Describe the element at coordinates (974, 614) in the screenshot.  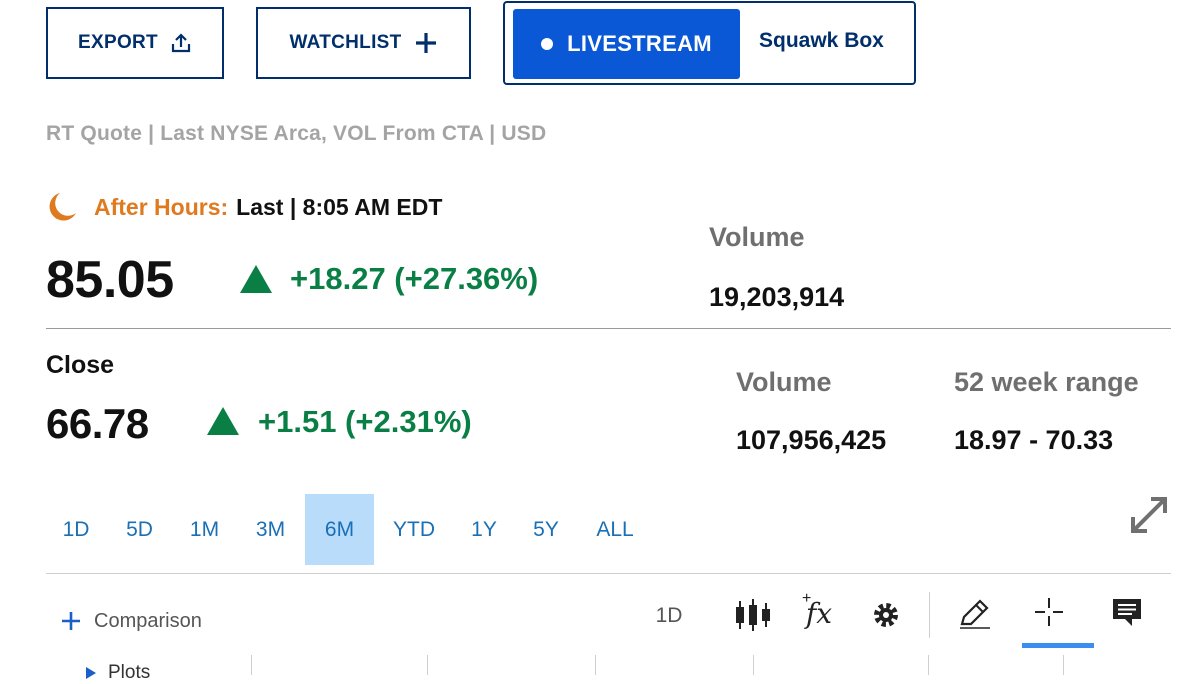
I see `pencil-icon` at that location.